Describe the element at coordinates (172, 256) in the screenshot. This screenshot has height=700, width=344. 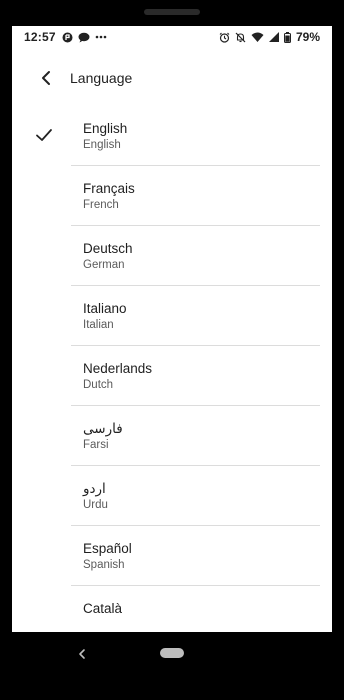
I see `language-item-german: Deutsch German` at that location.